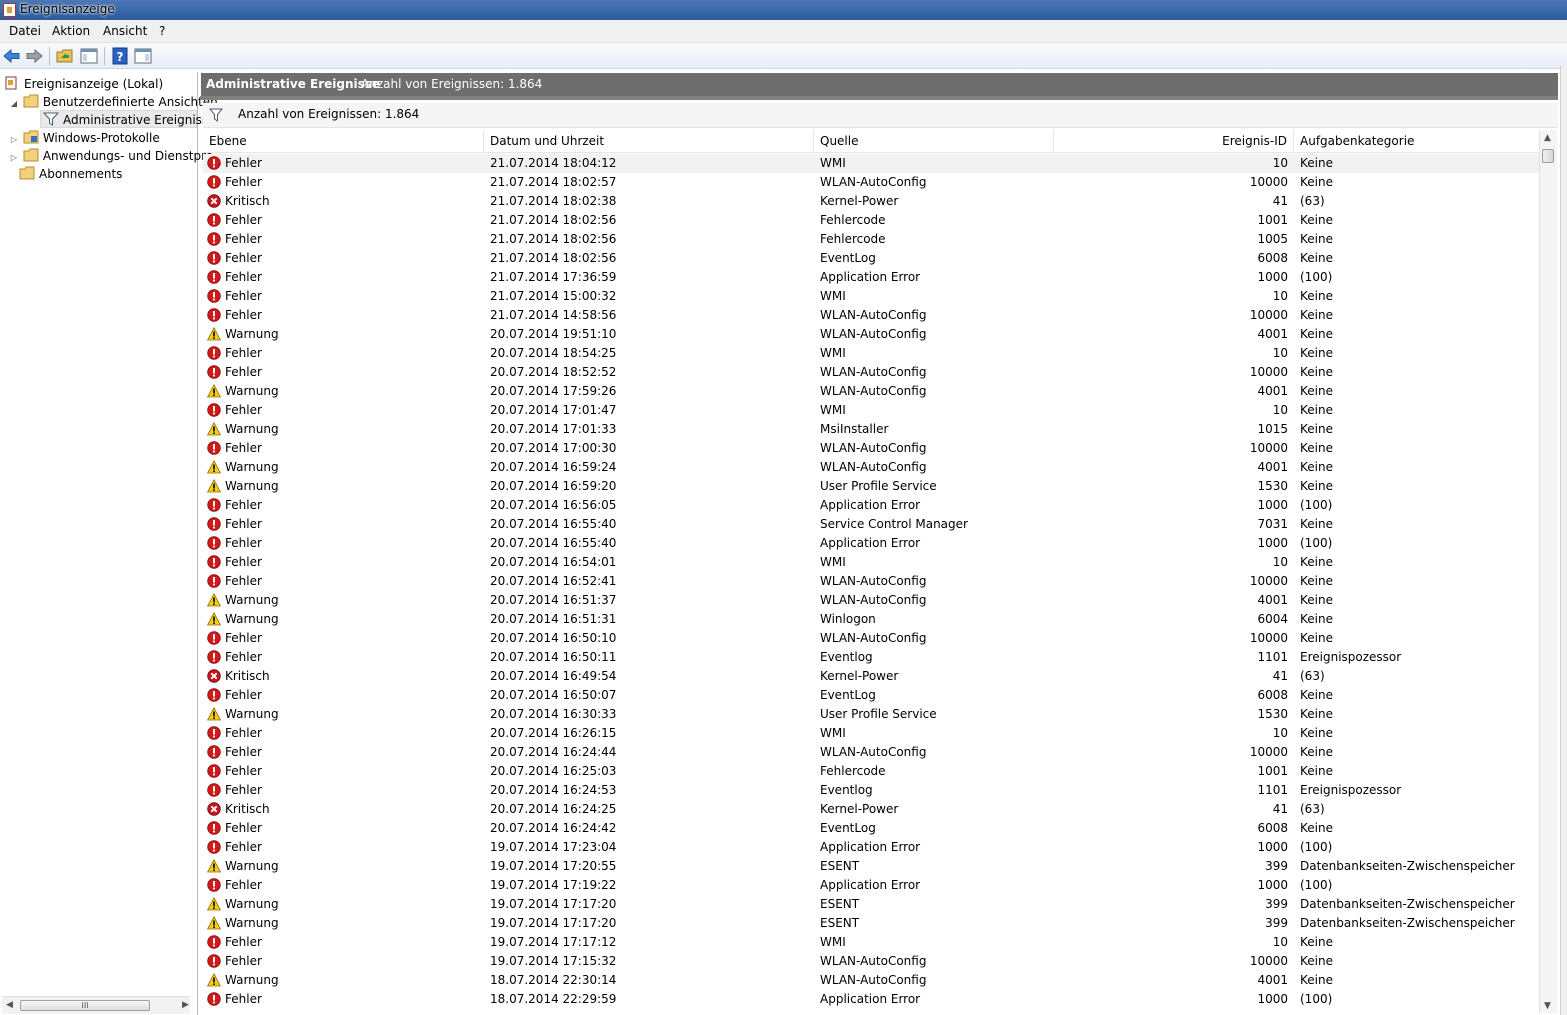  What do you see at coordinates (83, 84) in the screenshot?
I see `tree-root: Ereignisanzeige (Lokal)` at bounding box center [83, 84].